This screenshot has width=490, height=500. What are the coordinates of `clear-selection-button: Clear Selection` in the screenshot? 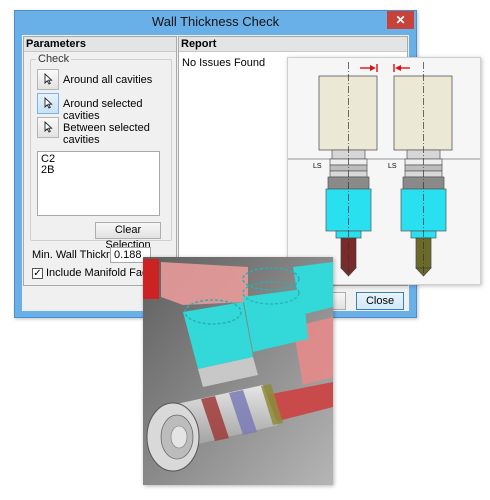 It's located at (128, 236).